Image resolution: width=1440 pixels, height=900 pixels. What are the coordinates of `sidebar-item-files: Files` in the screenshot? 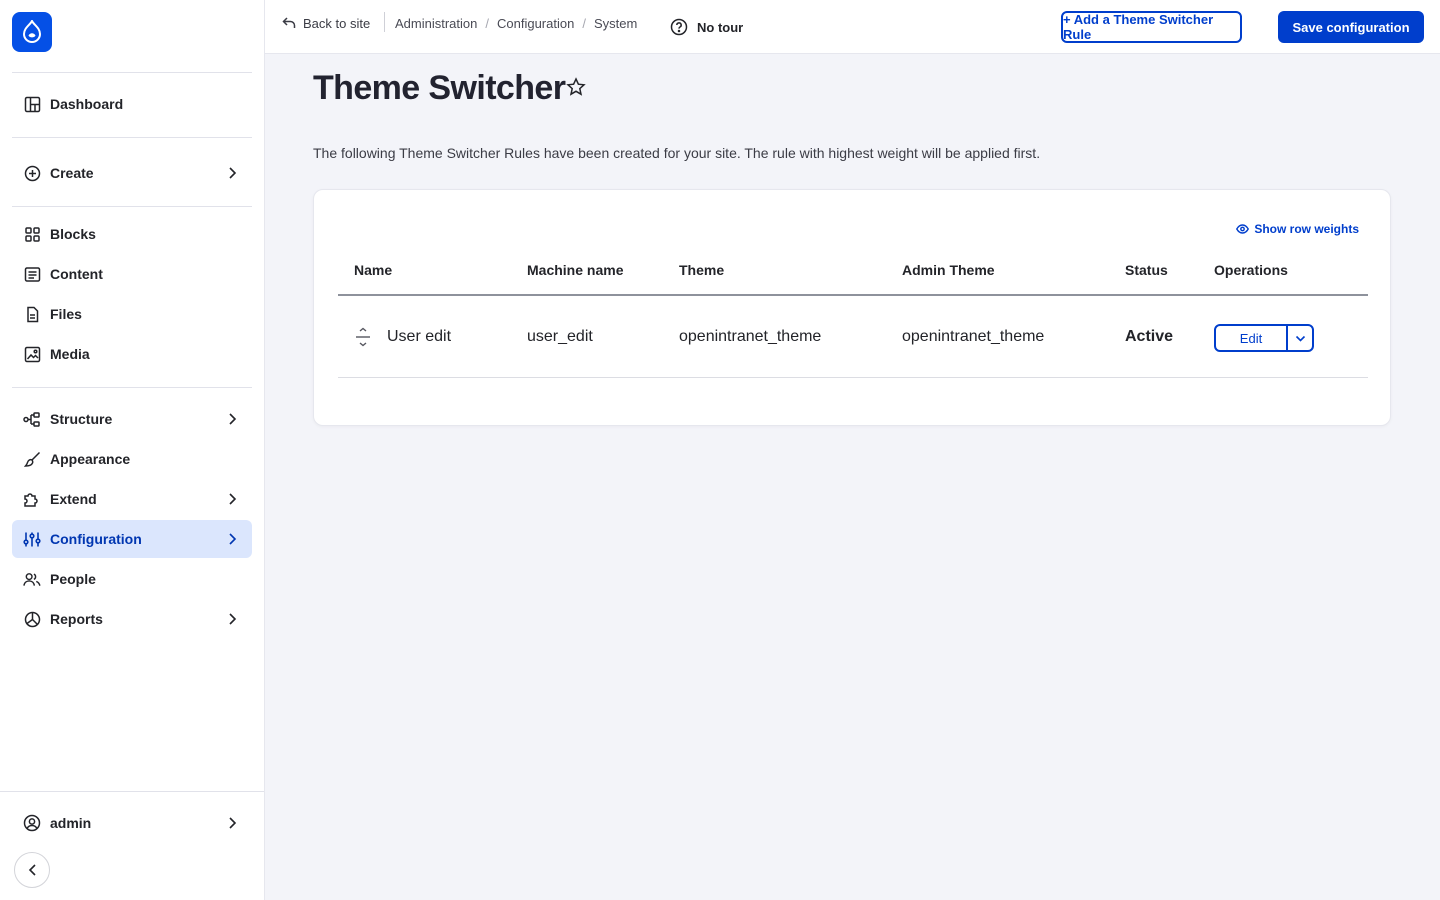 It's located at (132, 314).